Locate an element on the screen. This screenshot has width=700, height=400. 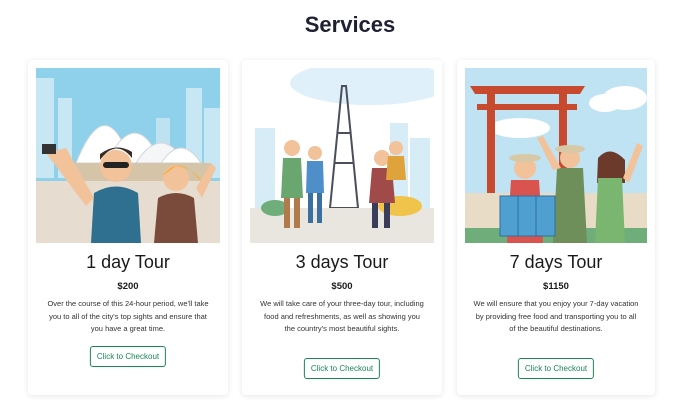
page-title: Services is located at coordinates (350, 24).